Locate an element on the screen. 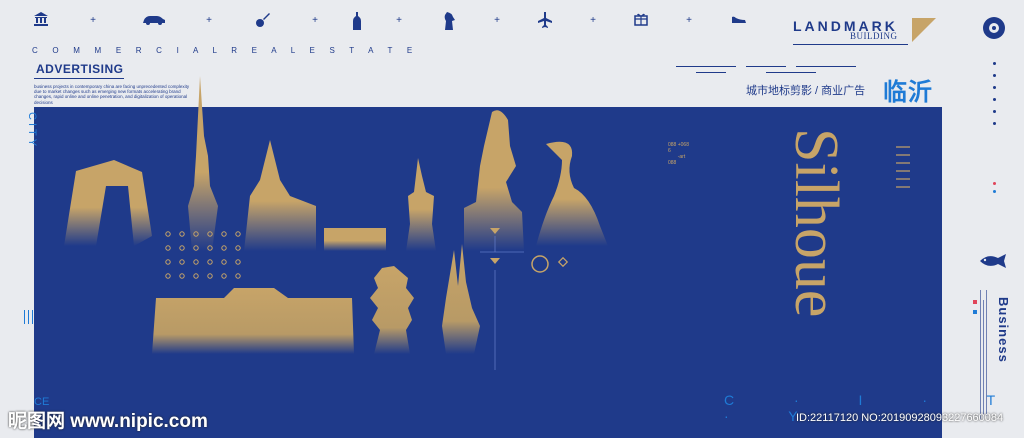 The width and height of the screenshot is (1024, 438). silhouette-word: Silhouette is located at coordinates (820, 223).